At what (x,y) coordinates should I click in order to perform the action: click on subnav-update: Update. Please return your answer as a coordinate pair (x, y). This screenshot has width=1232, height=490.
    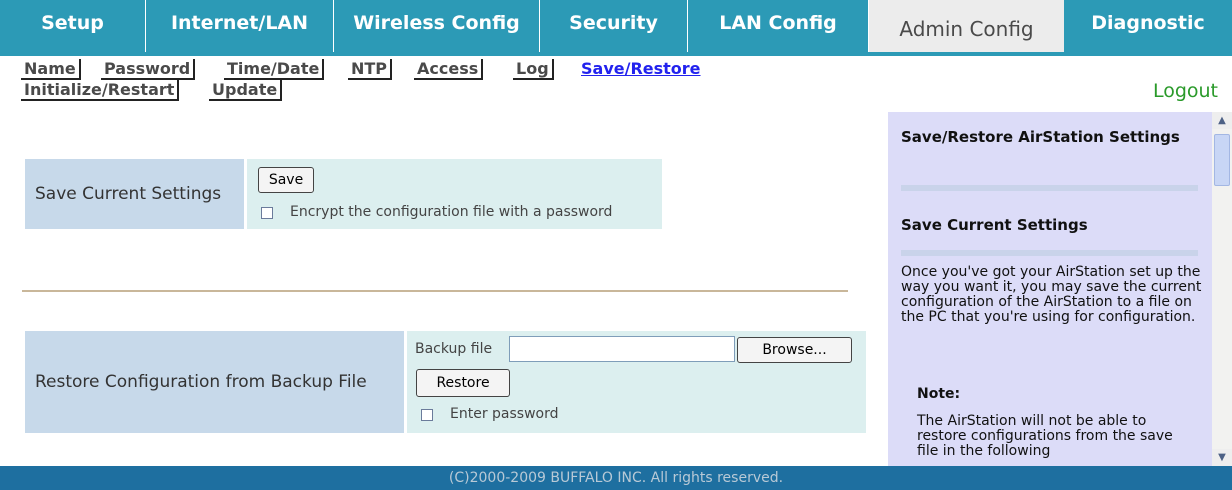
    Looking at the image, I should click on (246, 90).